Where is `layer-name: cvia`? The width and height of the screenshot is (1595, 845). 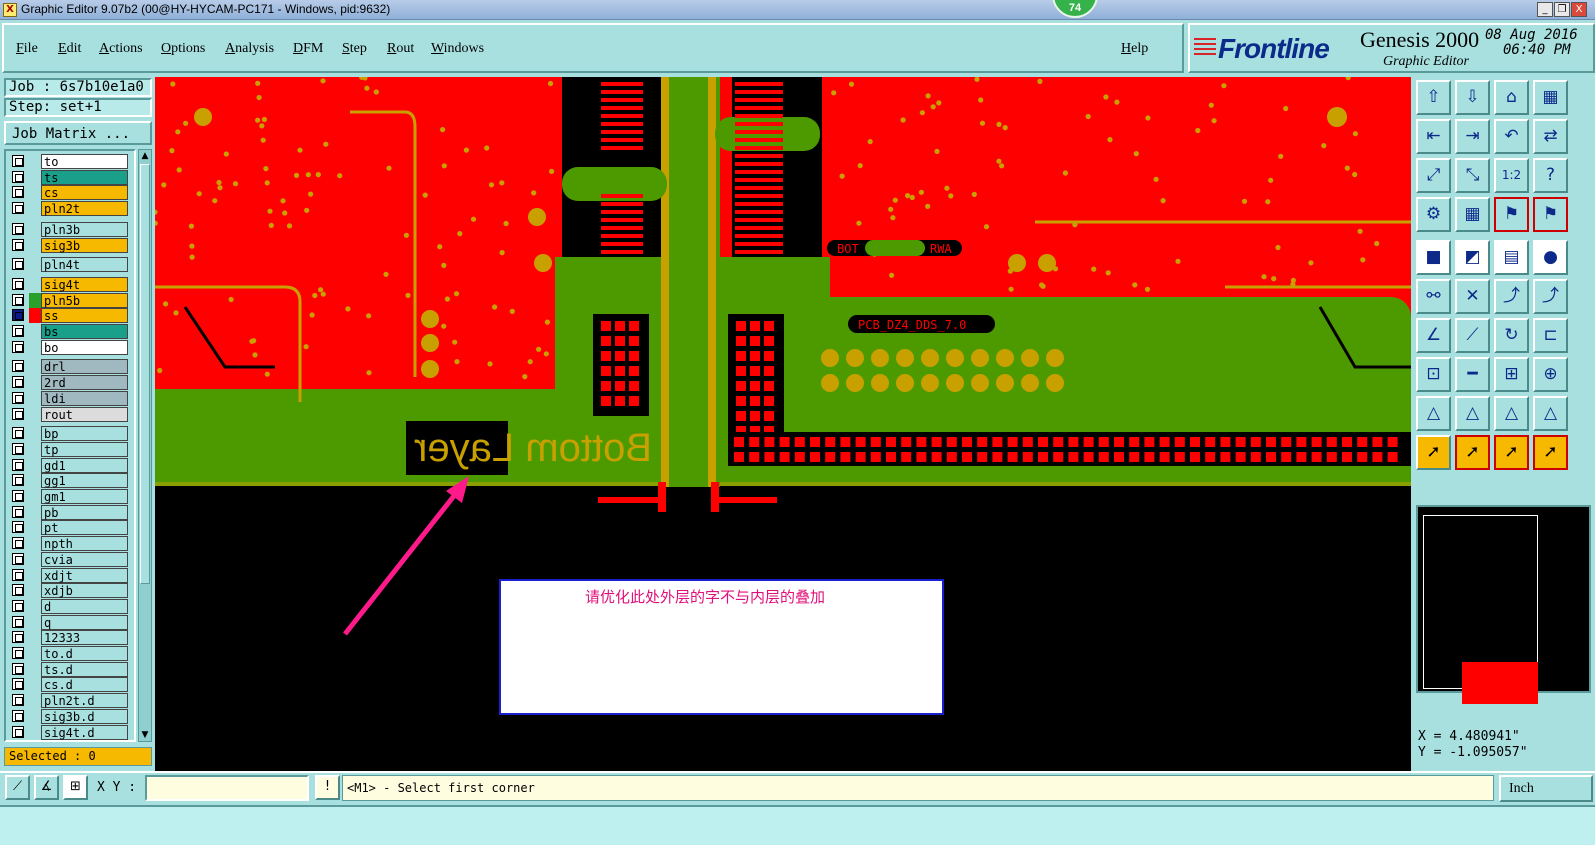
layer-name: cvia is located at coordinates (84, 559).